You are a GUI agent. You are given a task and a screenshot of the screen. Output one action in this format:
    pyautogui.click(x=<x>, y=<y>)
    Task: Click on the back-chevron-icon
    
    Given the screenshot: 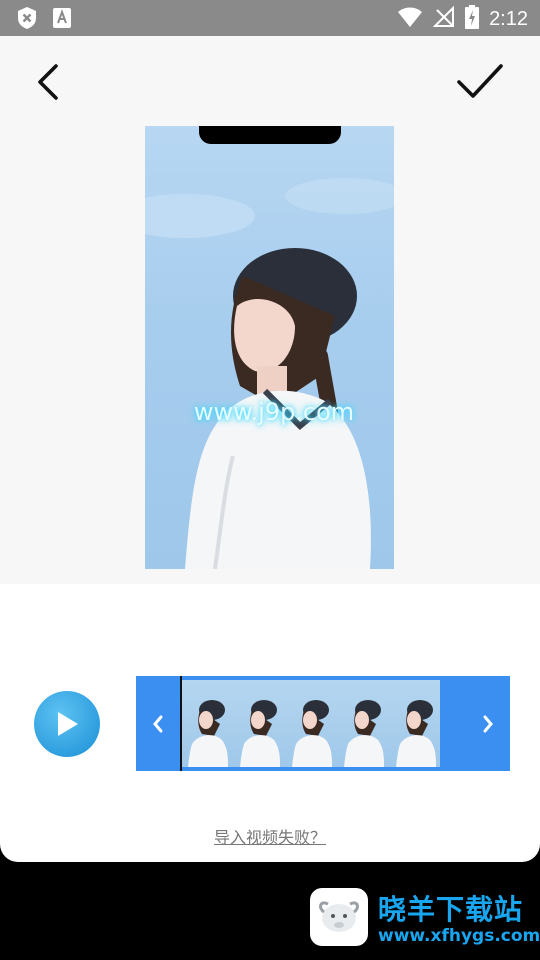 What is the action you would take?
    pyautogui.click(x=48, y=82)
    